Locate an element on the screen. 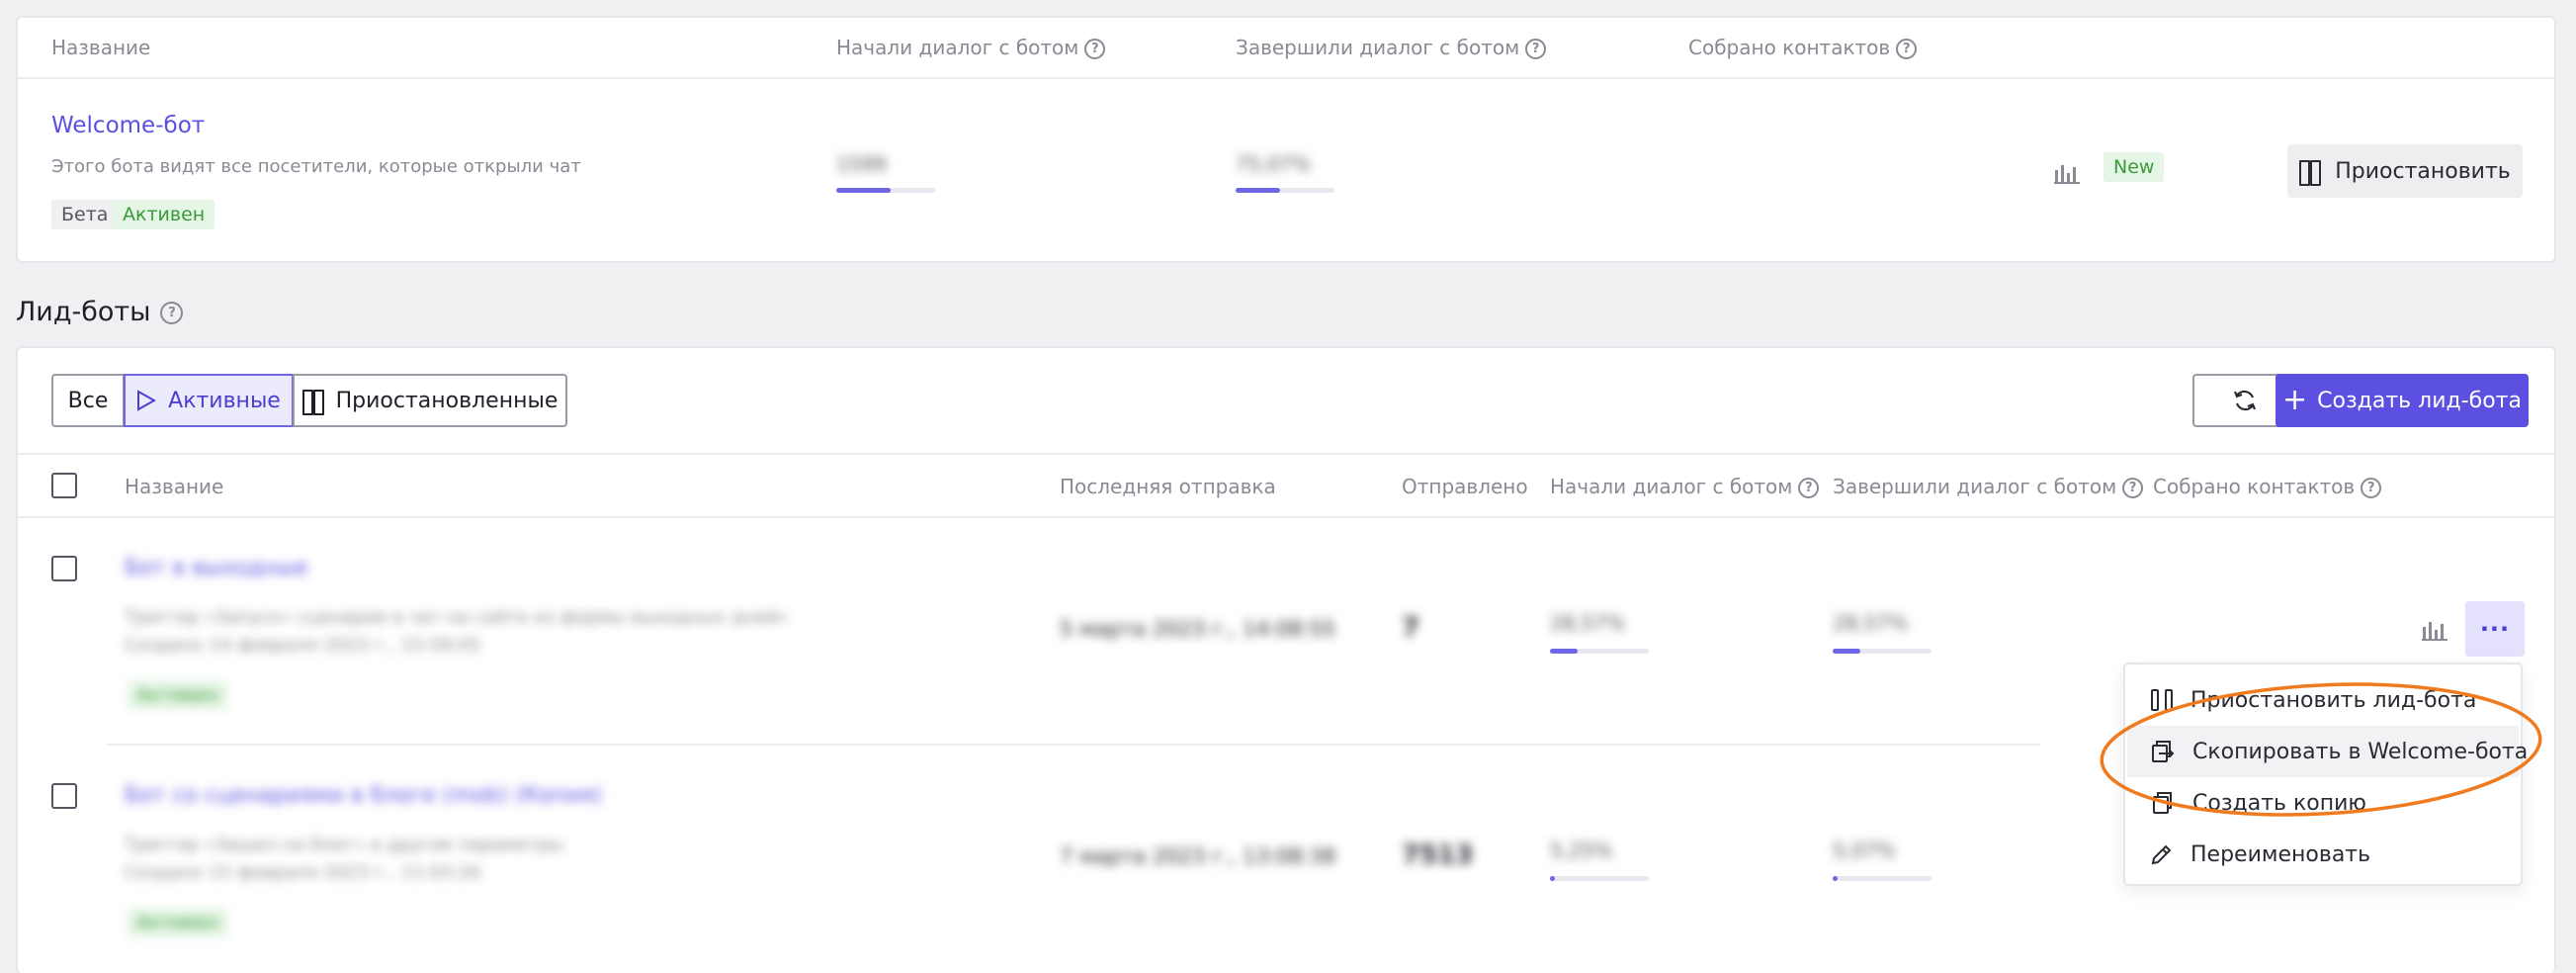 This screenshot has width=2576, height=973. leadbot-name-link: Бот со сценариями в блоге (mob) (Копия) is located at coordinates (363, 795).